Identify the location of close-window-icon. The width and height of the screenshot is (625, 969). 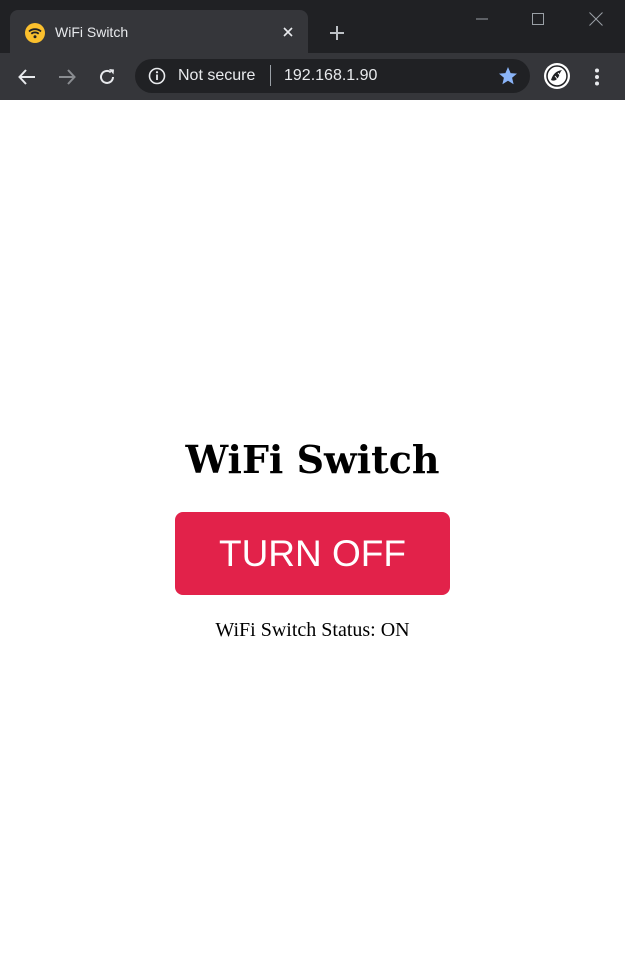
(596, 19).